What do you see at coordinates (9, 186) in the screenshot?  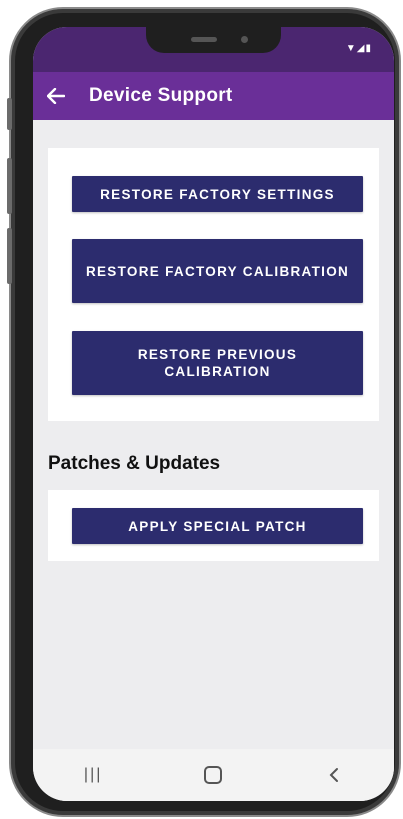 I see `phone-volume-up-button` at bounding box center [9, 186].